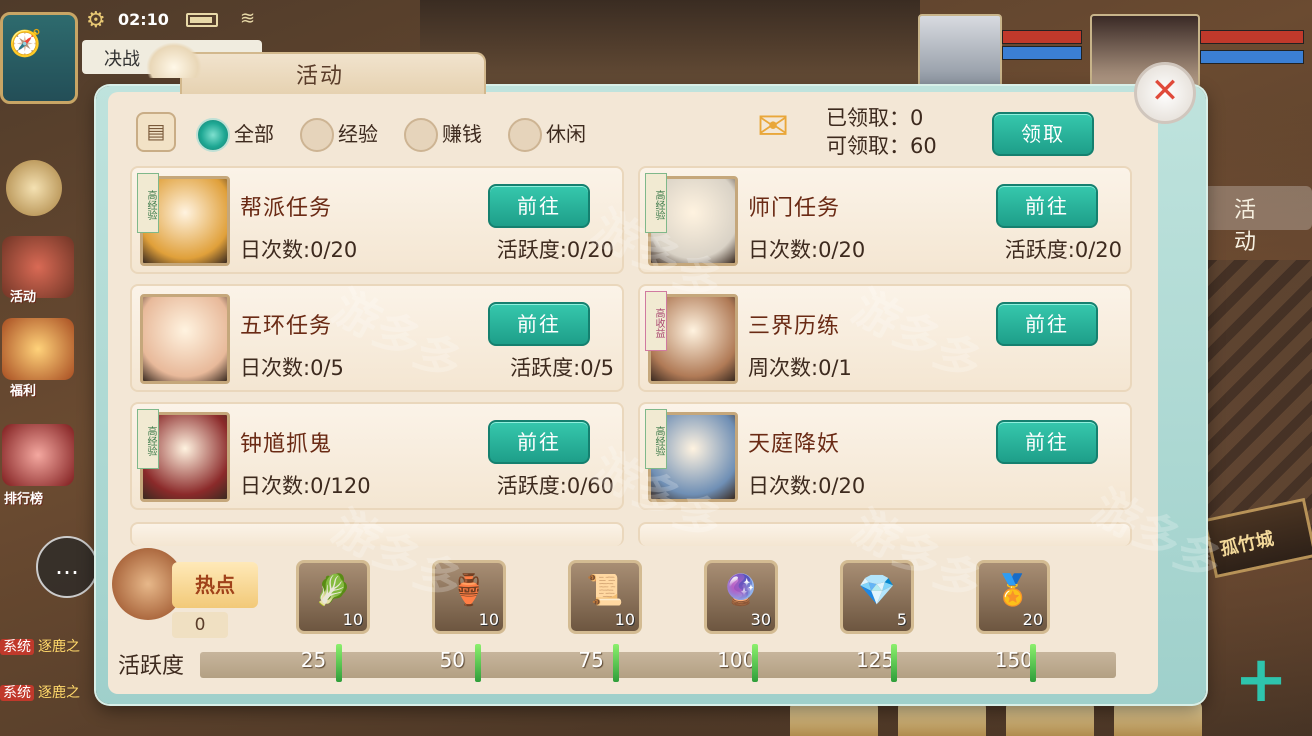 The width and height of the screenshot is (1312, 736). What do you see at coordinates (877, 597) in the screenshot?
I see `reward-slot: 💎 5` at bounding box center [877, 597].